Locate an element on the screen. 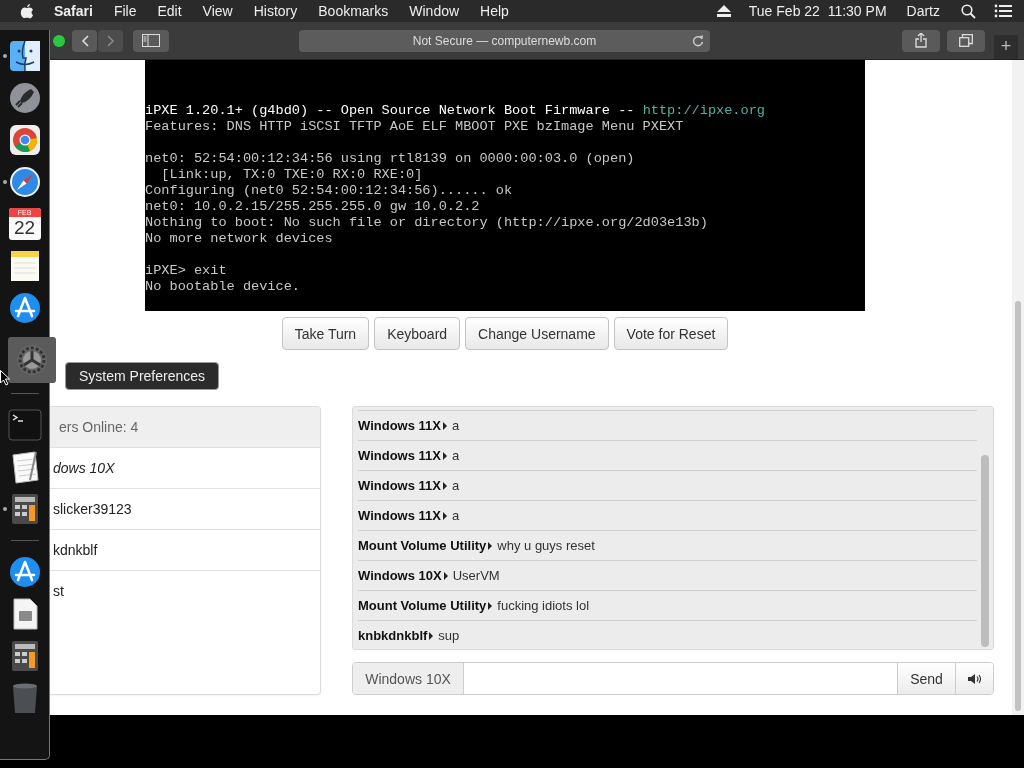 Image resolution: width=1024 pixels, height=768 pixels. share-icon is located at coordinates (921, 40).